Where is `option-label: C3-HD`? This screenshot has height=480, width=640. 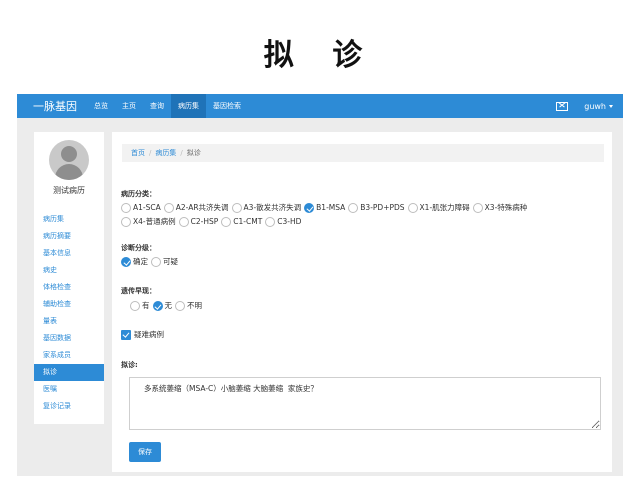 option-label: C3-HD is located at coordinates (289, 221).